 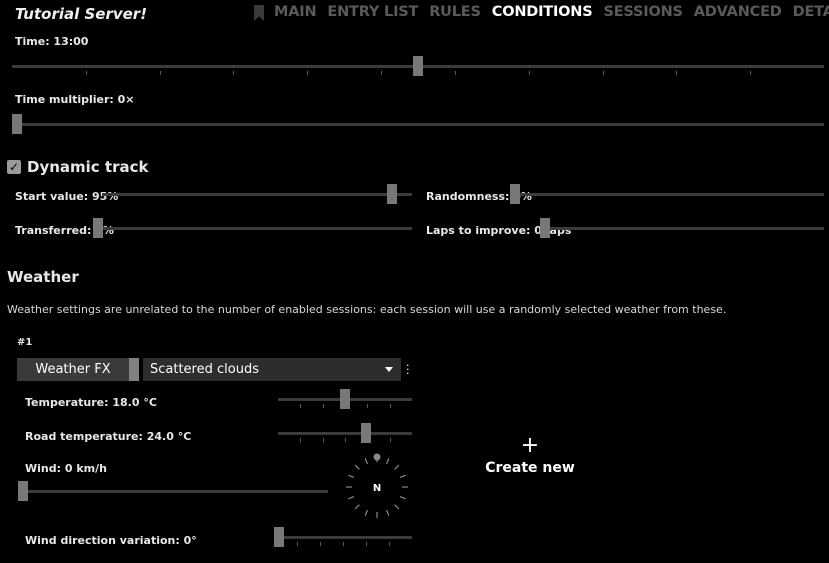 I want to click on weather-entry-index: #1, so click(x=25, y=342).